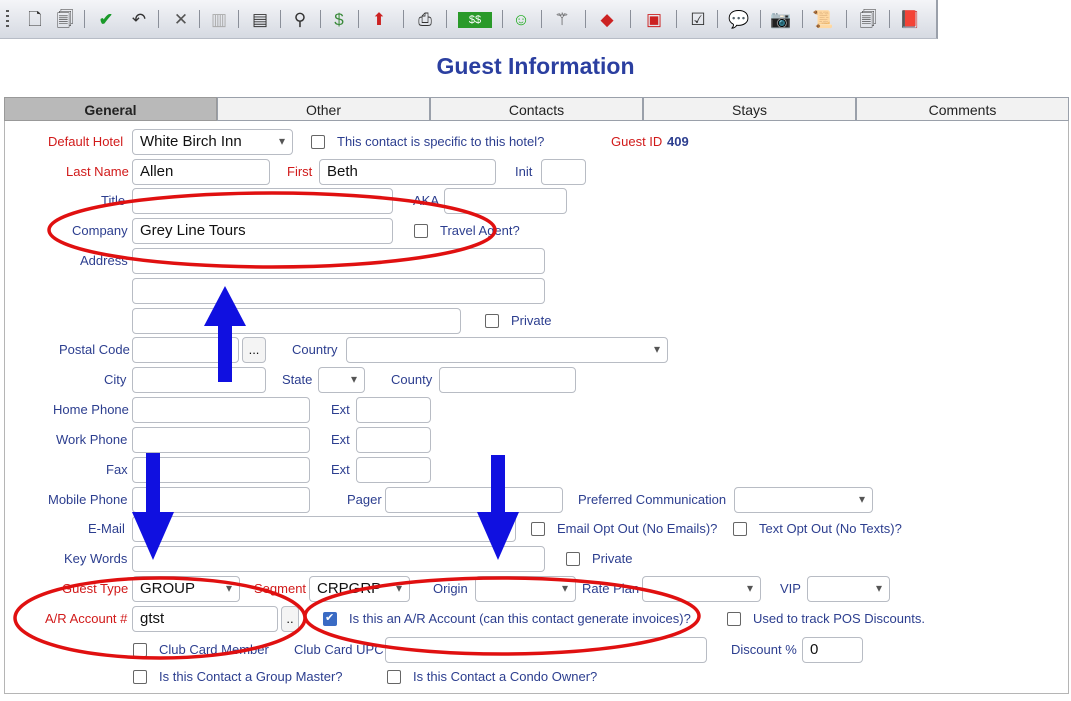 The width and height of the screenshot is (1071, 701). Describe the element at coordinates (341, 380) in the screenshot. I see `state-select` at that location.